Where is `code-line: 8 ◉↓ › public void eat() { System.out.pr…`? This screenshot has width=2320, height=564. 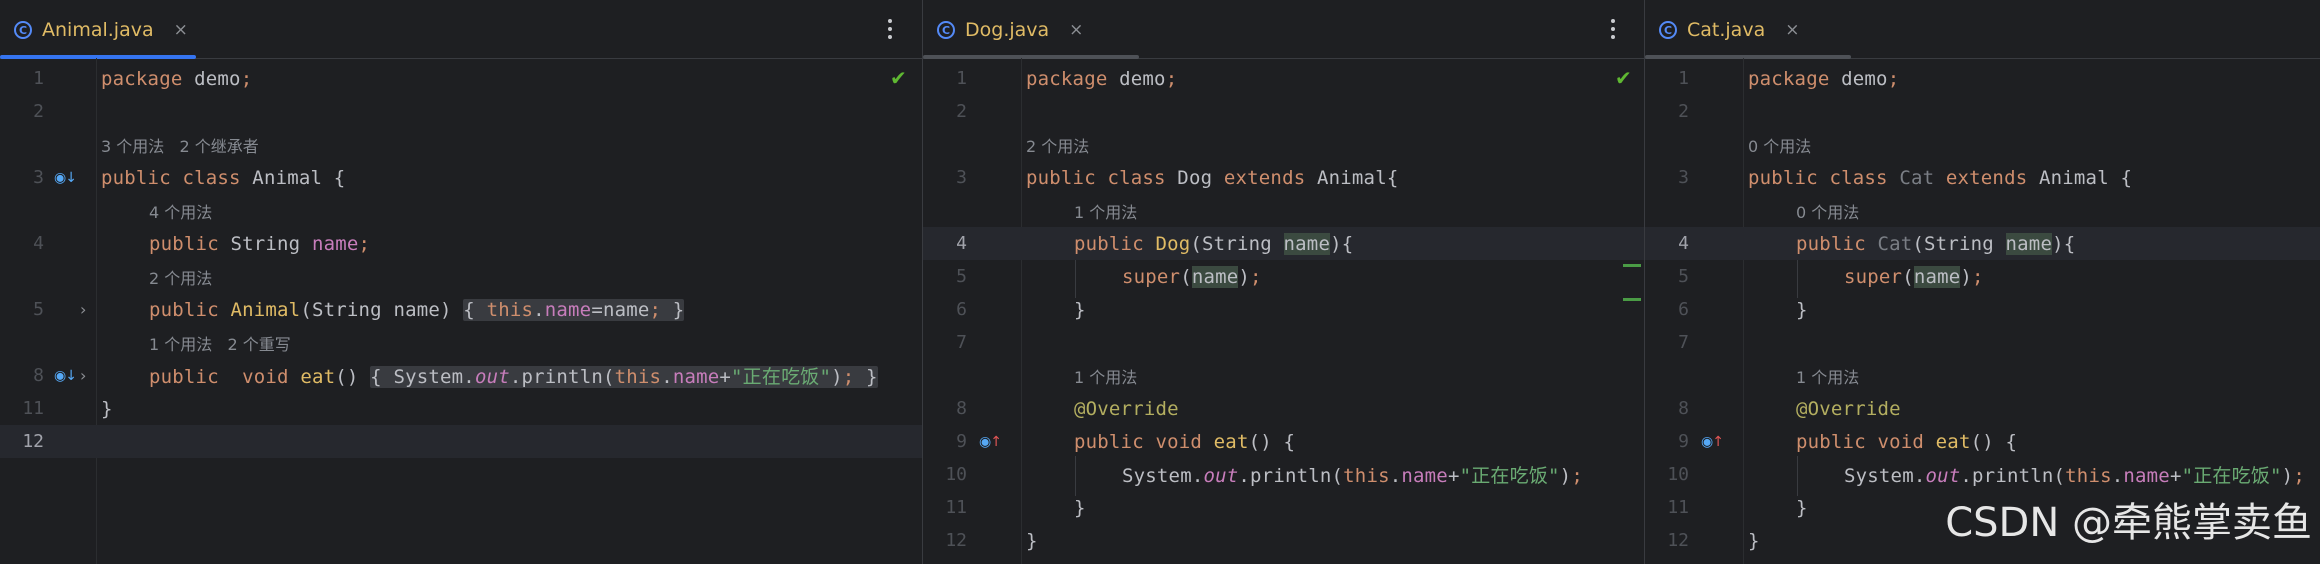
code-line: 8 ◉↓ › public void eat() { System.out.pr… is located at coordinates (461, 375).